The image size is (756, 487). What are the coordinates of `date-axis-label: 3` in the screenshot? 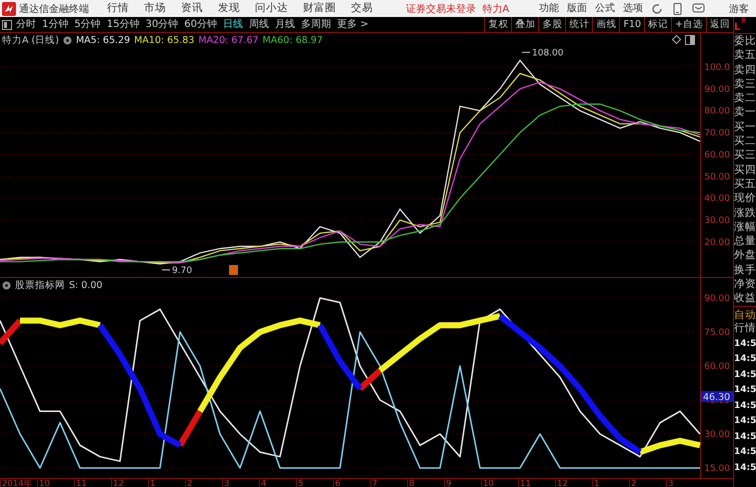 It's located at (240, 483).